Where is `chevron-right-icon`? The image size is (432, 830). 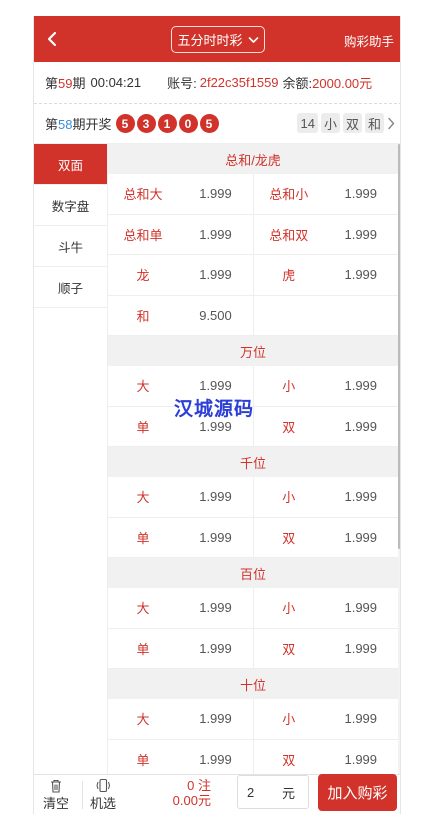 chevron-right-icon is located at coordinates (391, 123).